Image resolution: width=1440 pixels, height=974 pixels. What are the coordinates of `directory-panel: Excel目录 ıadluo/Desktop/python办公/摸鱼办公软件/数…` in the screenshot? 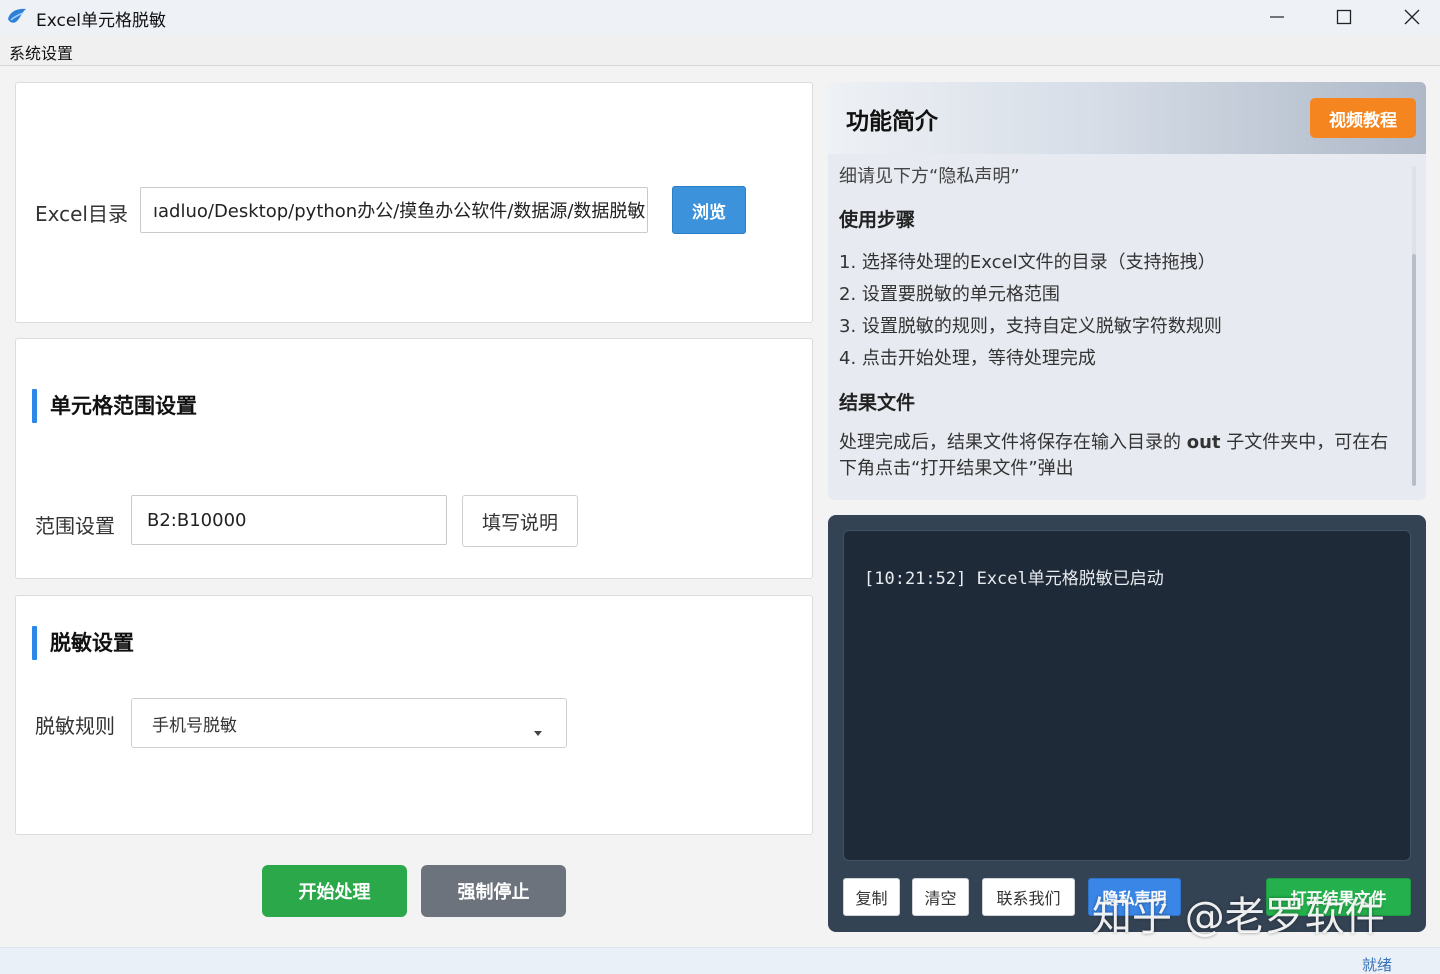 It's located at (414, 202).